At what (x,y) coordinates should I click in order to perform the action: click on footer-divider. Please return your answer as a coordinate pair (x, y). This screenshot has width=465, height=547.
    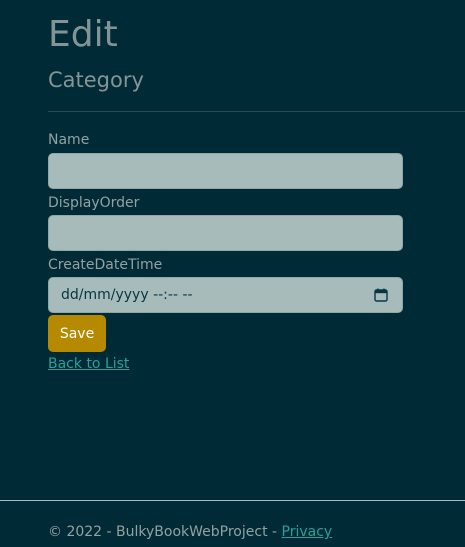
    Looking at the image, I should click on (232, 500).